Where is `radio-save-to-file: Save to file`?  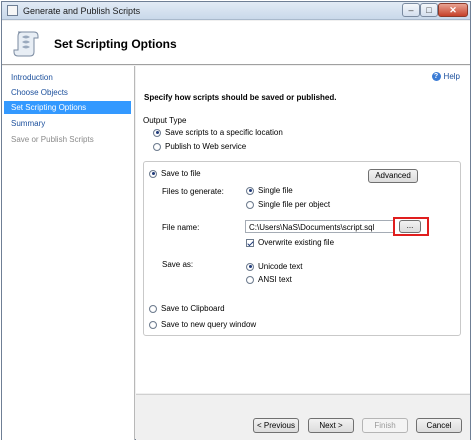
radio-save-to-file: Save to file is located at coordinates (175, 173).